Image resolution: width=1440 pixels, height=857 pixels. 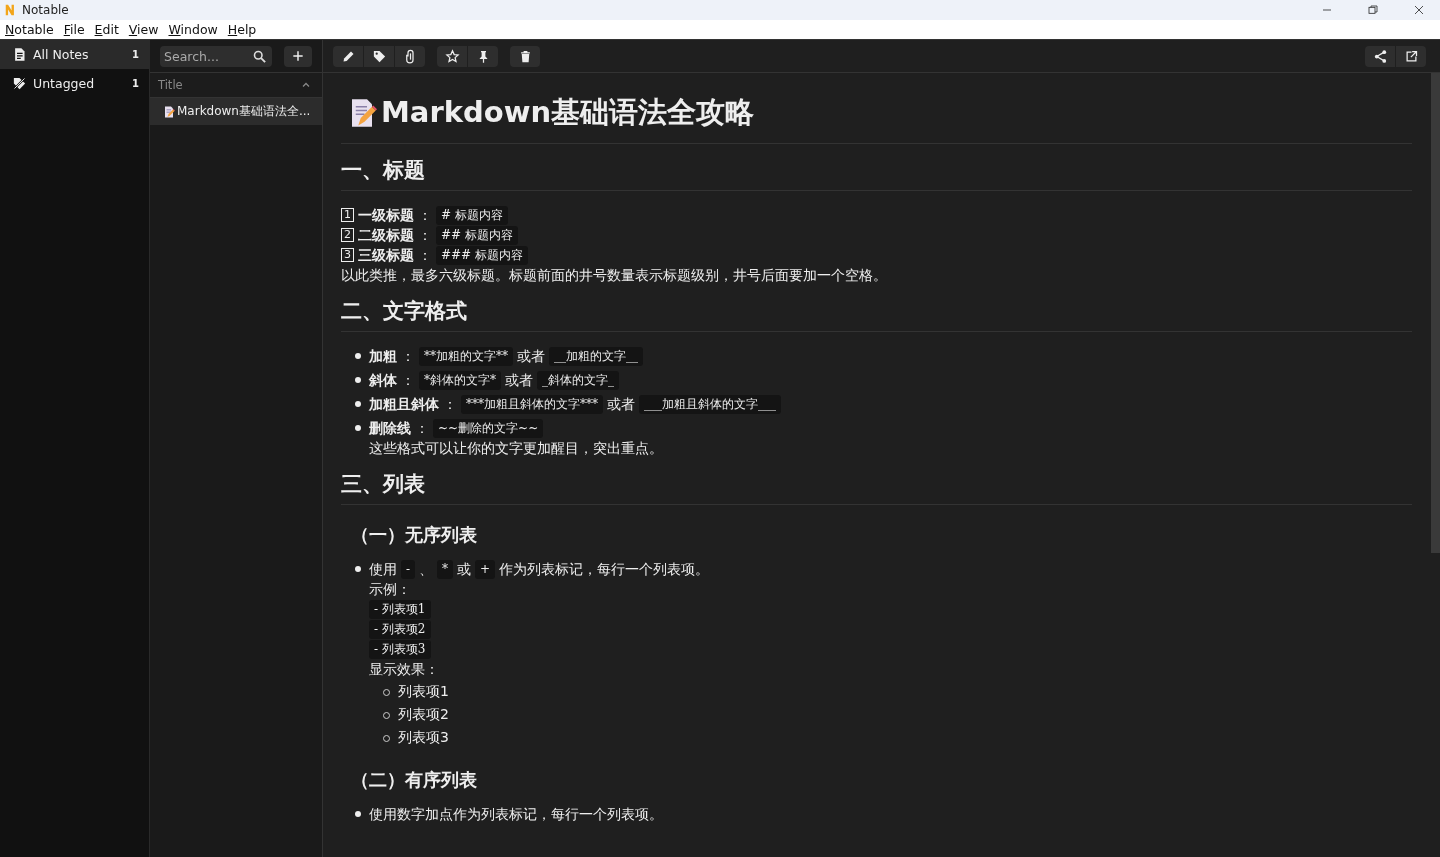 I want to click on tag-button, so click(x=379, y=56).